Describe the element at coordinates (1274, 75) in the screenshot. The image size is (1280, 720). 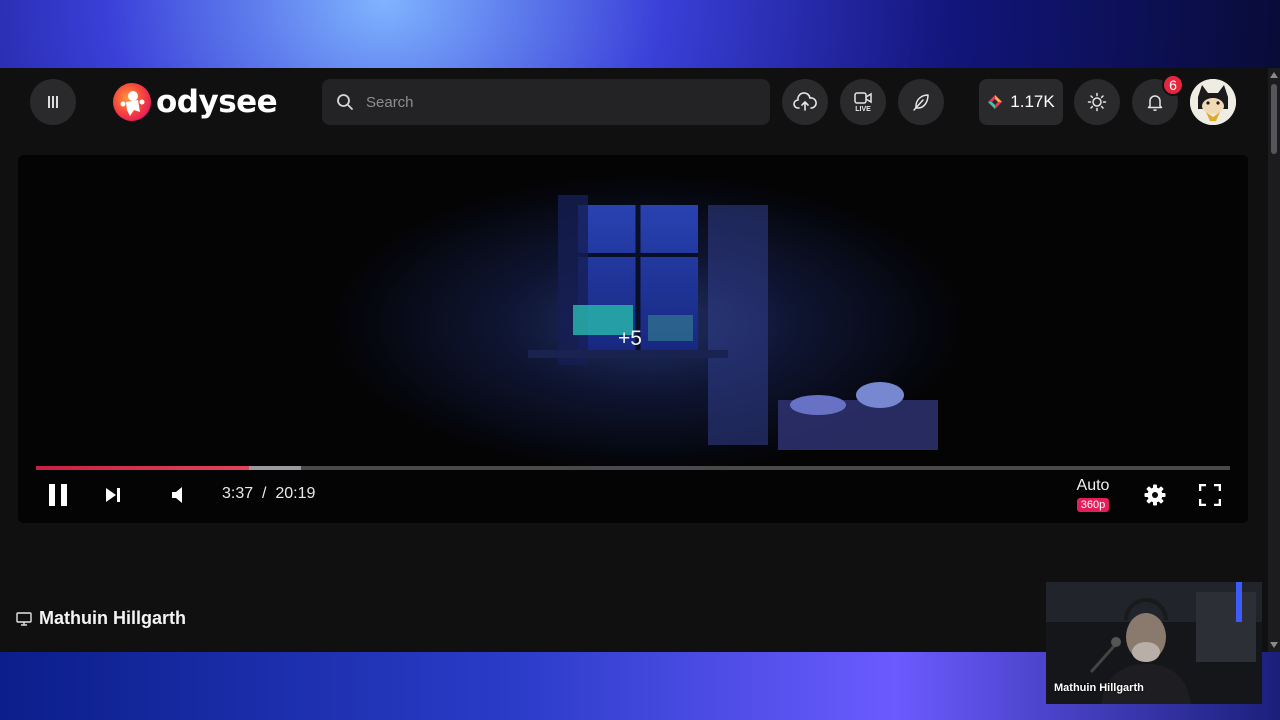
I see `scroll-up-icon` at that location.